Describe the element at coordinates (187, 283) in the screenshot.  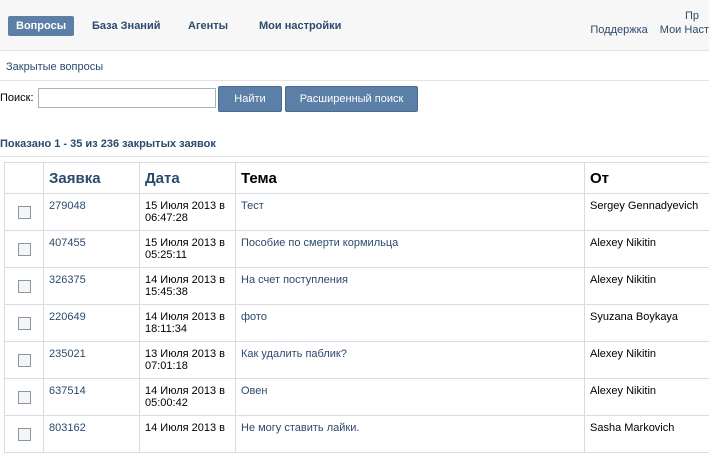
I see `ticket-date: 14 Июля 2013 в15:45:38` at that location.